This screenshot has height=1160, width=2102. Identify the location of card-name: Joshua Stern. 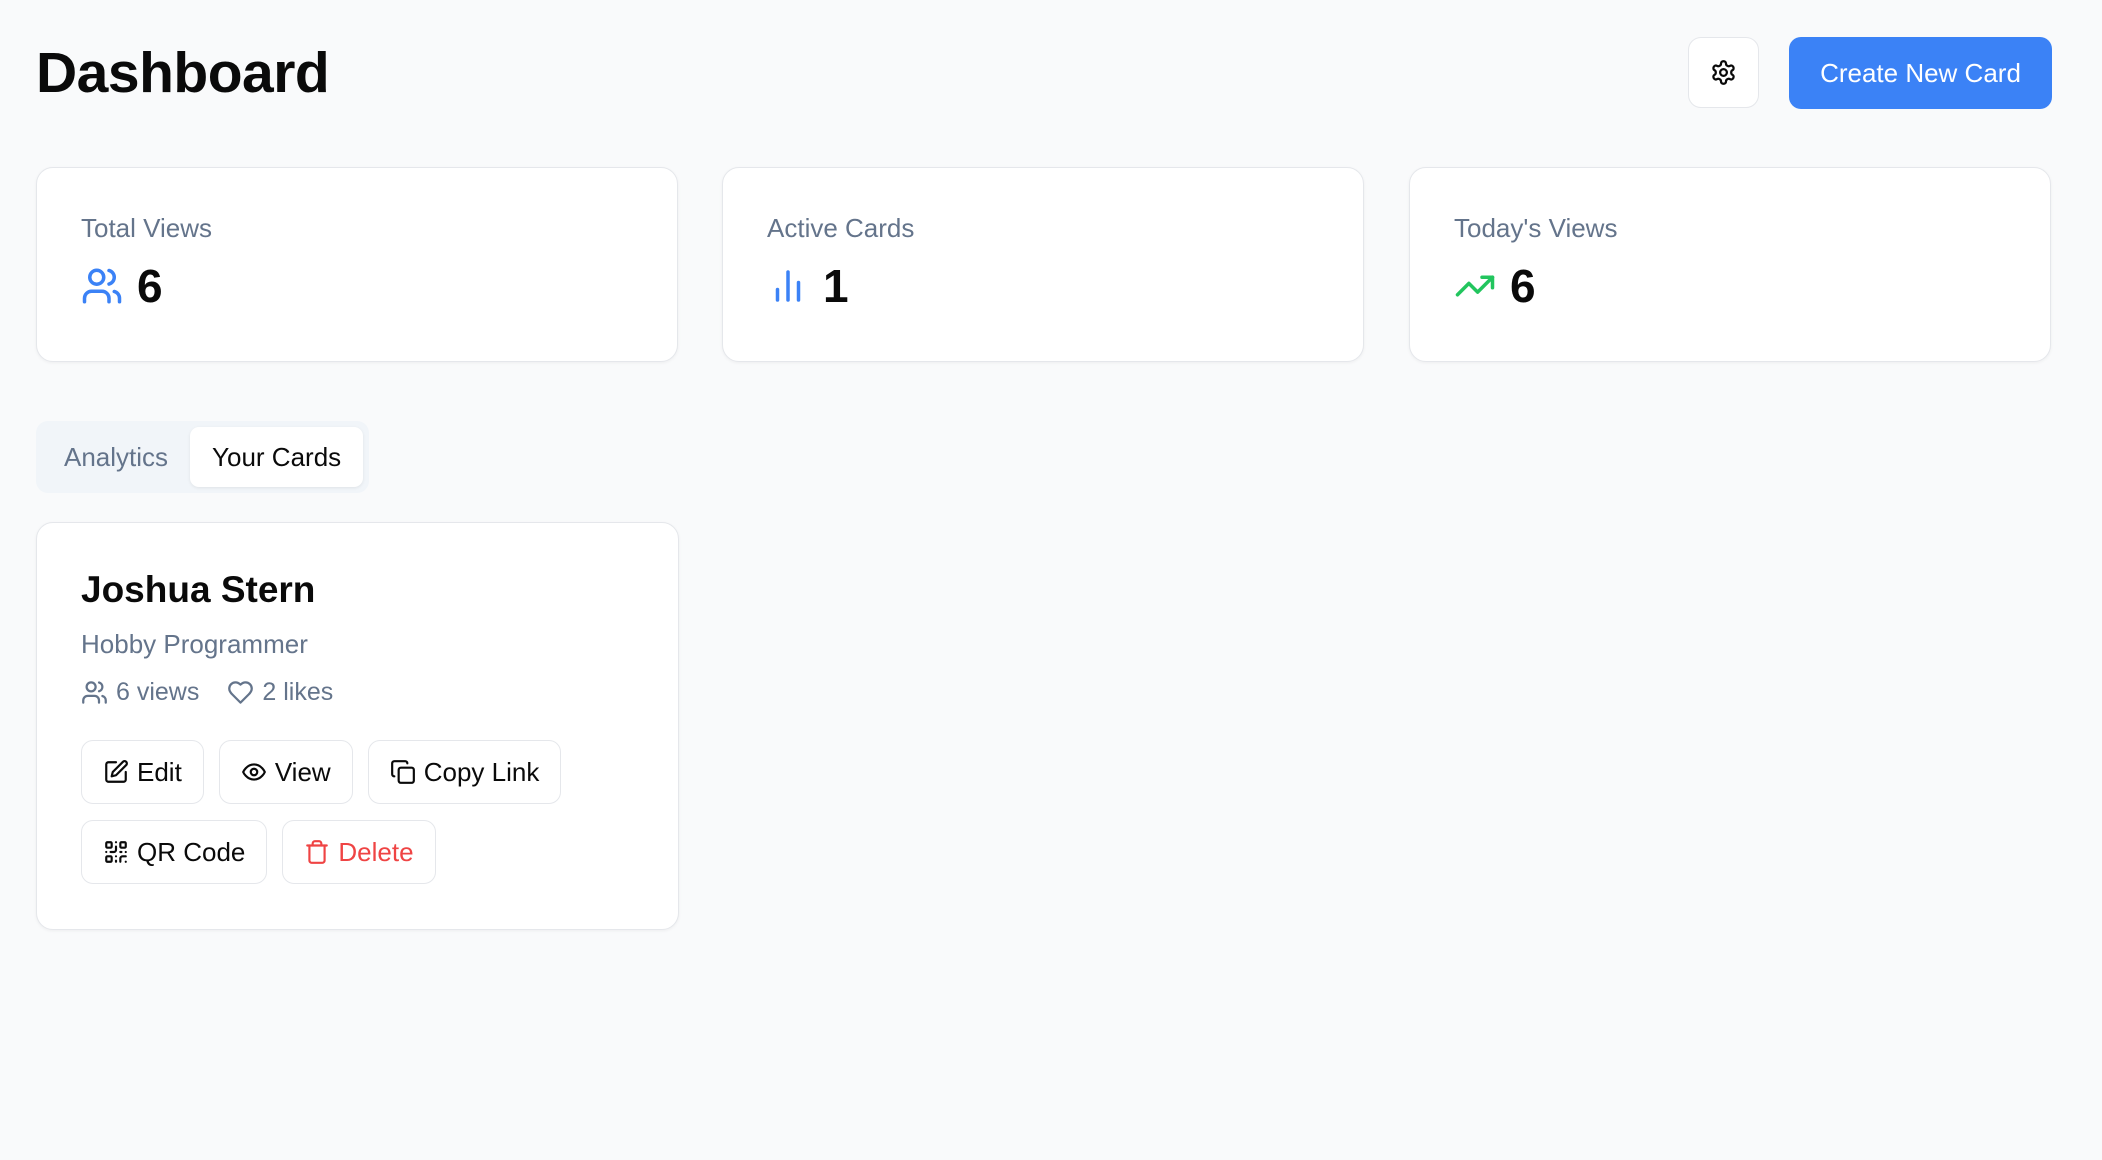
(198, 589).